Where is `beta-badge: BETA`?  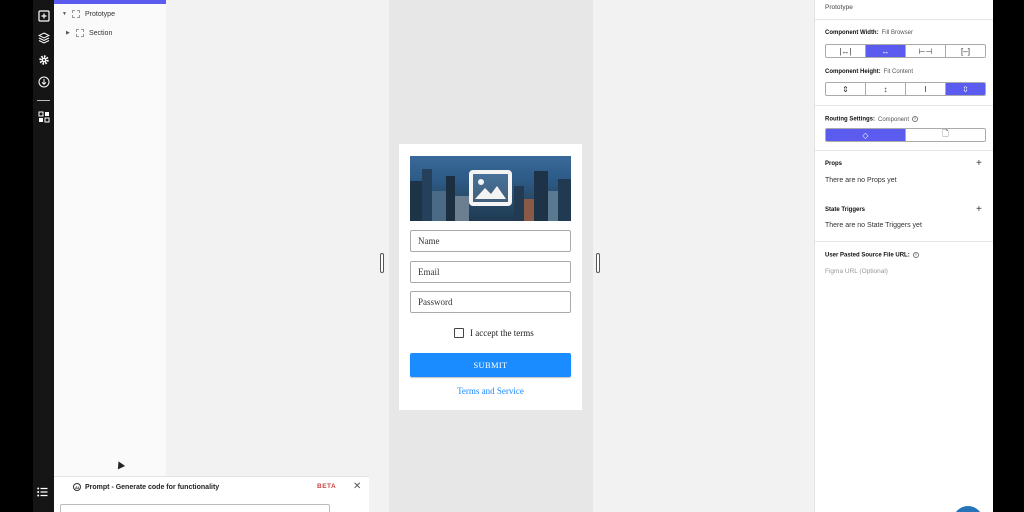 beta-badge: BETA is located at coordinates (327, 486).